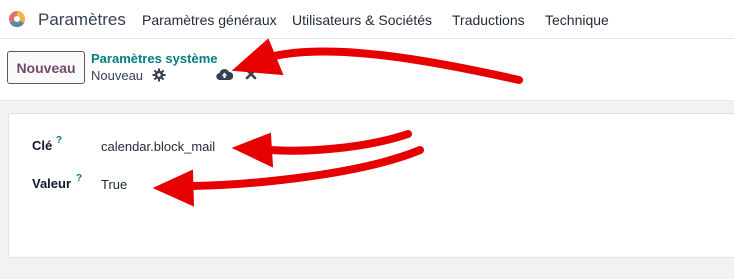 The image size is (734, 279). I want to click on close-icon, so click(251, 74).